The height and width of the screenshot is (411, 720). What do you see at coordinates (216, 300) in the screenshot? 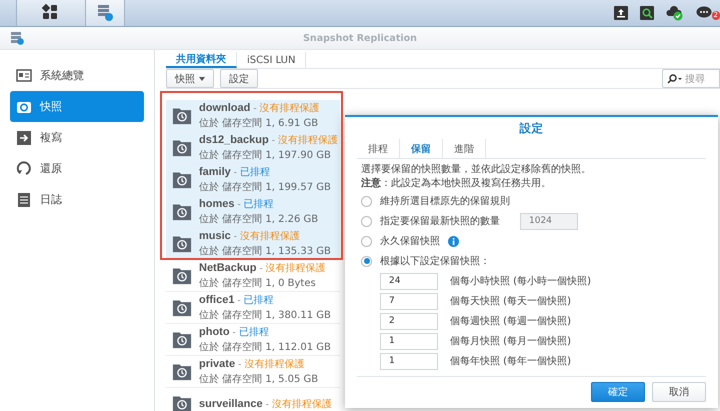
I see `folder-name: office1` at bounding box center [216, 300].